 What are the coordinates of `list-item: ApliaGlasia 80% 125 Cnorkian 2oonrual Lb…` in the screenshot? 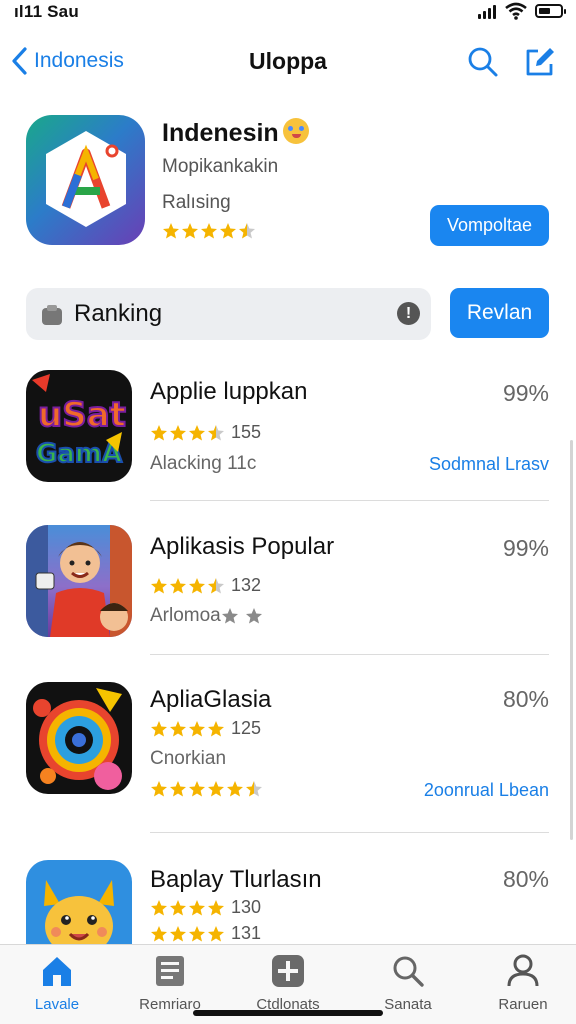 It's located at (288, 756).